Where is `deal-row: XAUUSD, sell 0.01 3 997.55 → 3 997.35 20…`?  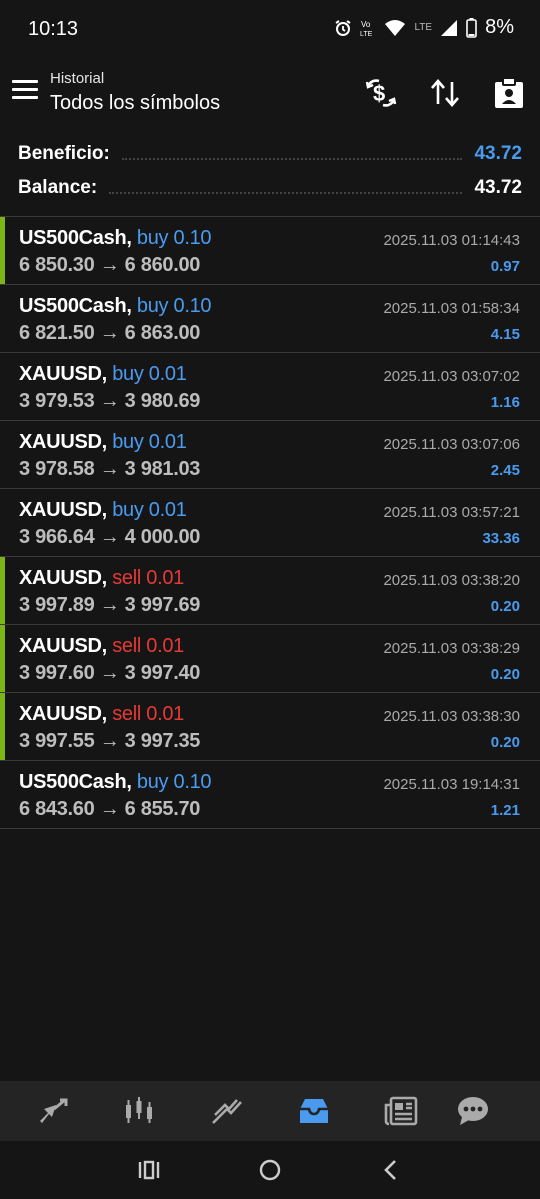 deal-row: XAUUSD, sell 0.01 3 997.55 → 3 997.35 20… is located at coordinates (270, 726).